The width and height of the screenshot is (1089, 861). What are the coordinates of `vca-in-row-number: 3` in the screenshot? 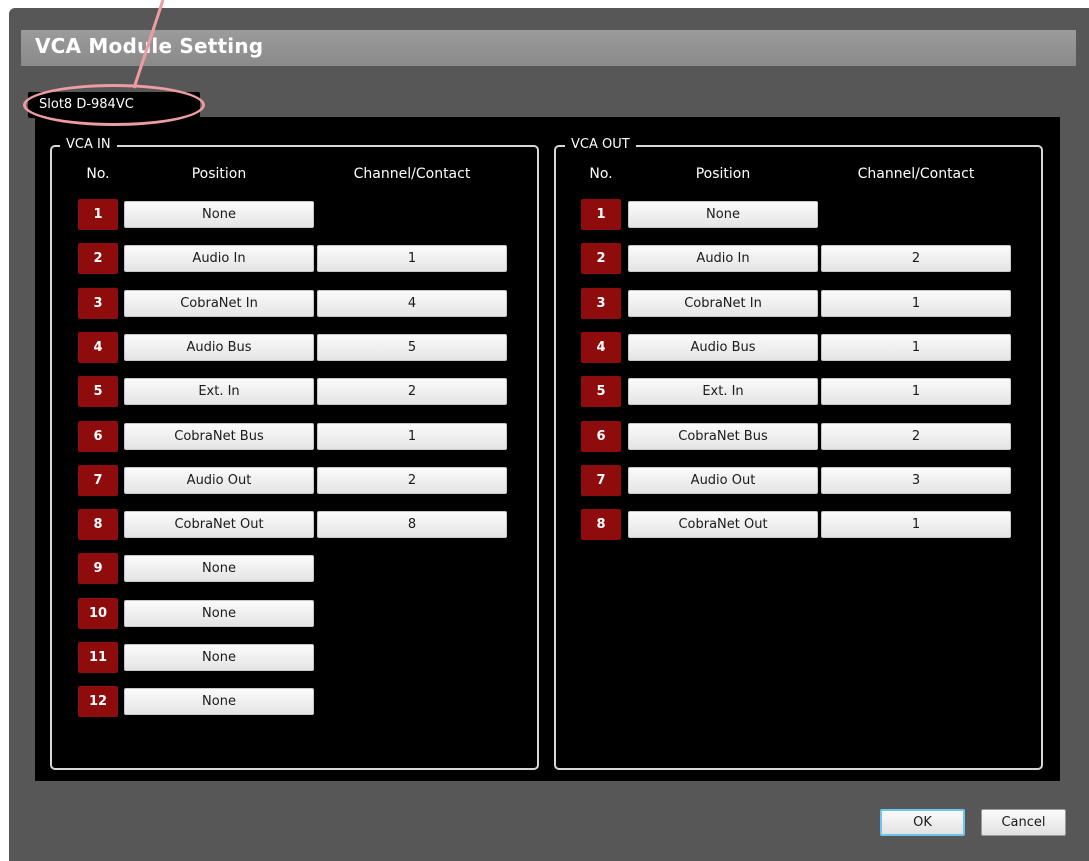 It's located at (98, 303).